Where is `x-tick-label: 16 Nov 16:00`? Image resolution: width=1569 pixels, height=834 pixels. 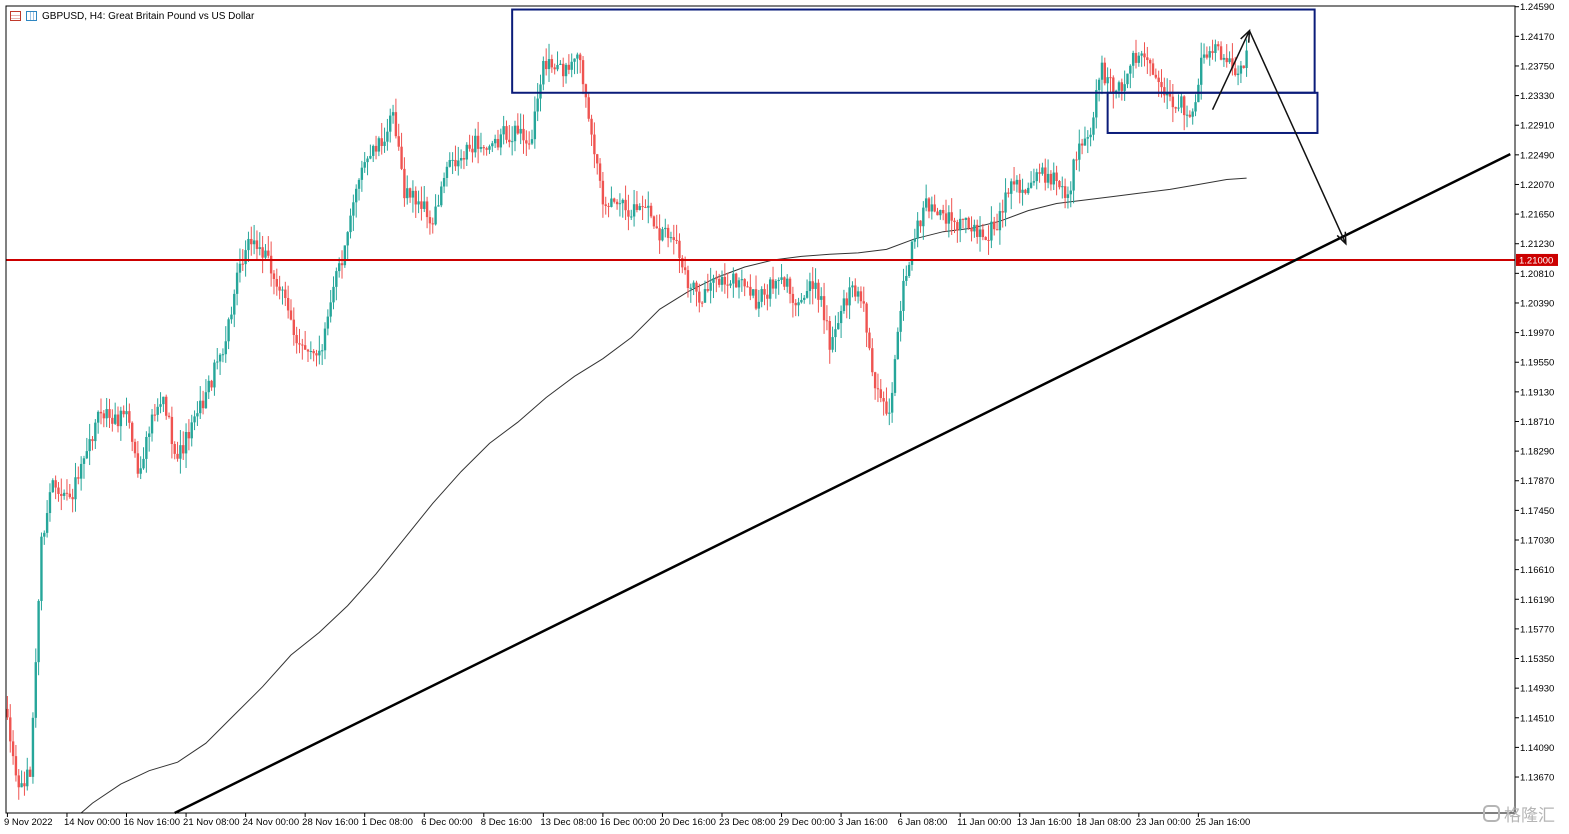 x-tick-label: 16 Nov 16:00 is located at coordinates (152, 822).